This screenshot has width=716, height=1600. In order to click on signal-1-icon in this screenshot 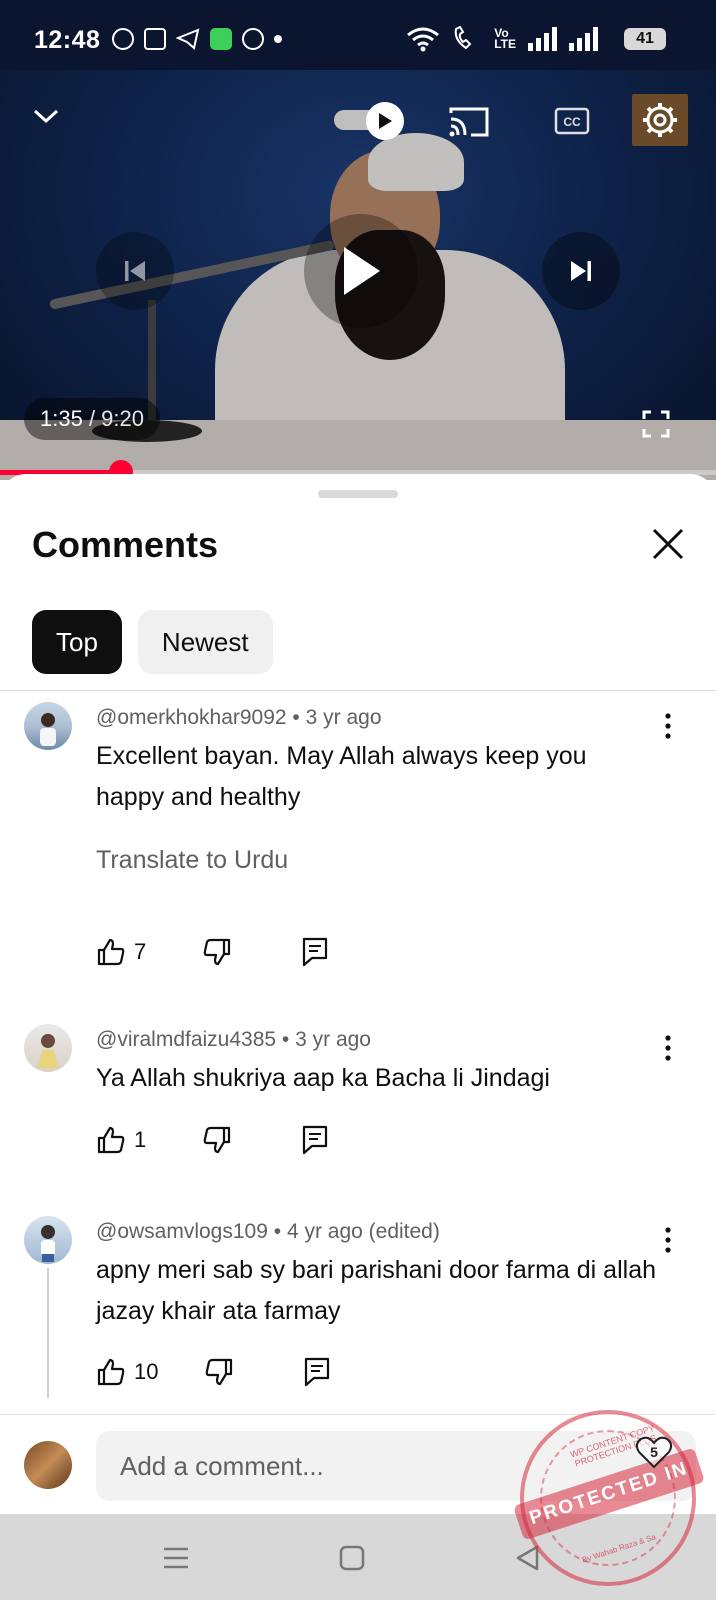, I will do `click(542, 39)`.